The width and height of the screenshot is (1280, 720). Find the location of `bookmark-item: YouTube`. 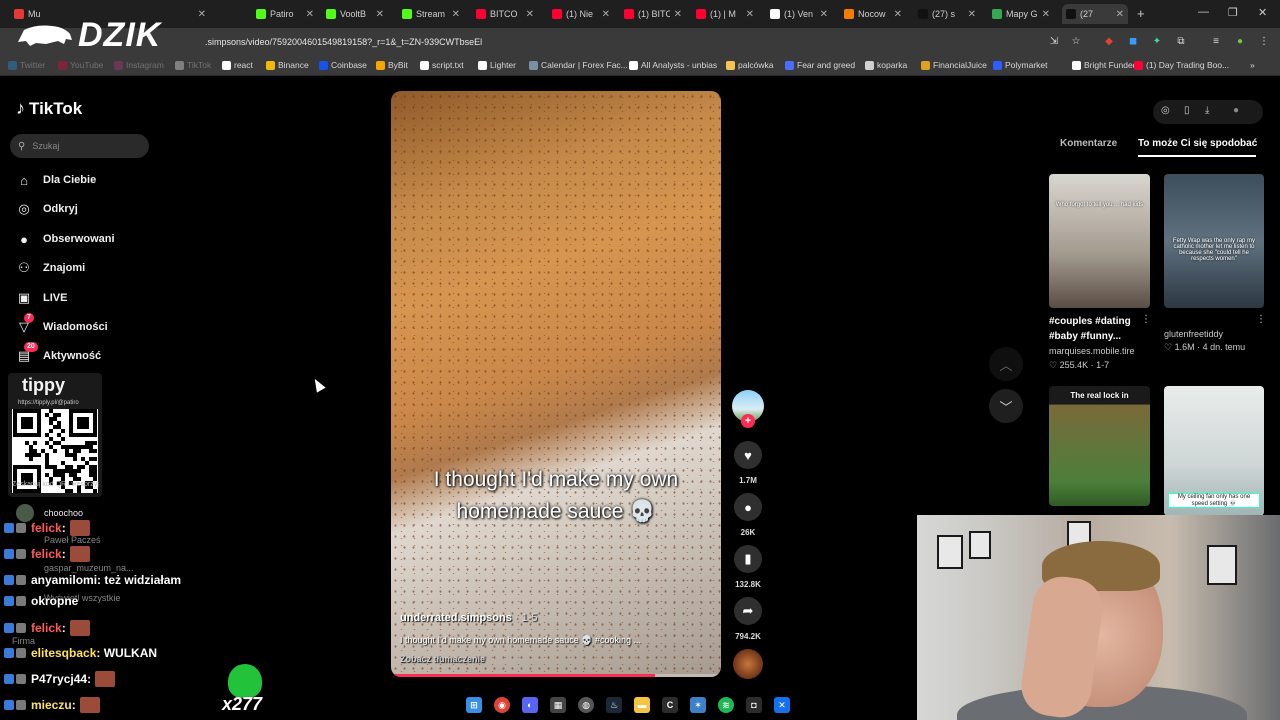

bookmark-item: YouTube is located at coordinates (80, 65).